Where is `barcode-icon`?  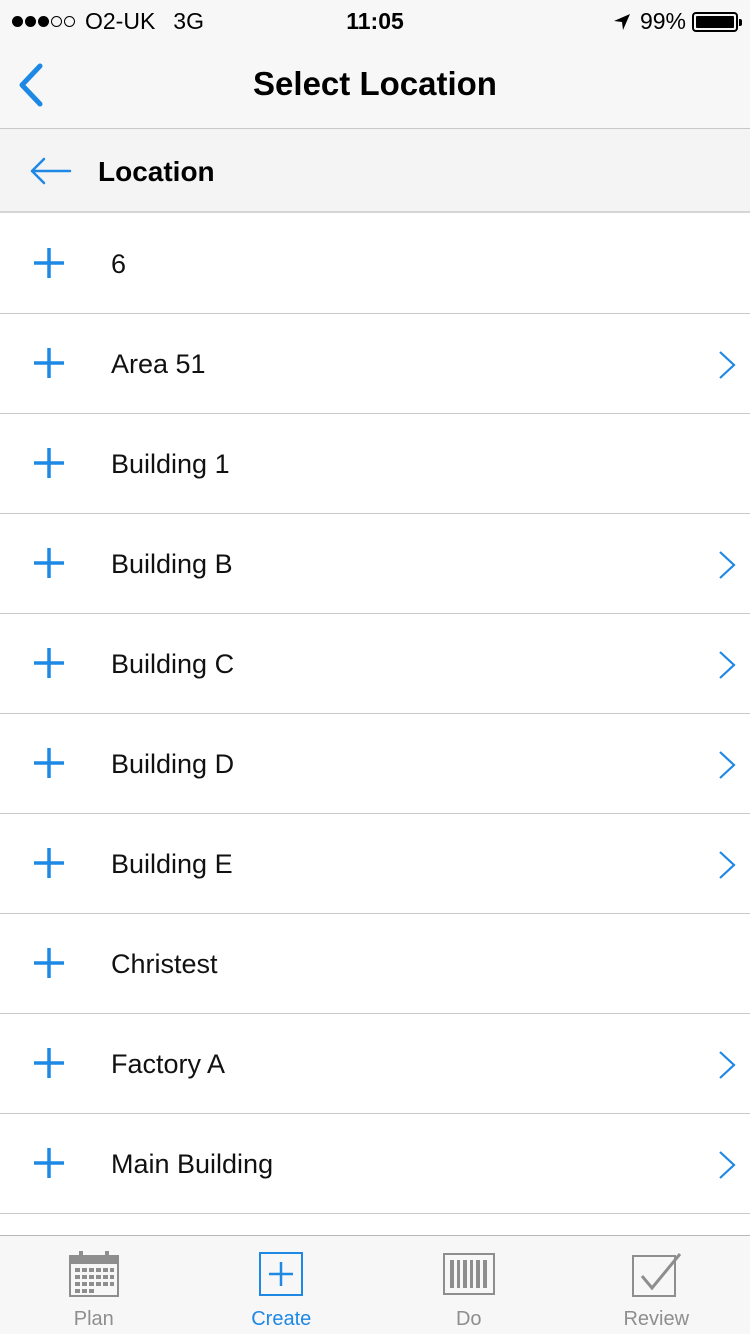
barcode-icon is located at coordinates (468, 1274).